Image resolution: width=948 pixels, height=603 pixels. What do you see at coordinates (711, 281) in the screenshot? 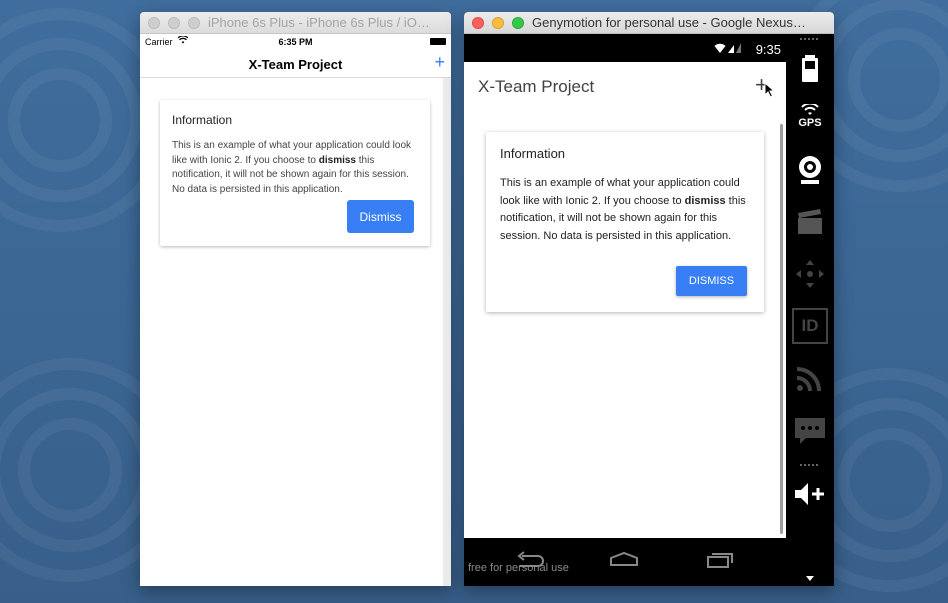
I see `dismiss-button: DISMISS` at bounding box center [711, 281].